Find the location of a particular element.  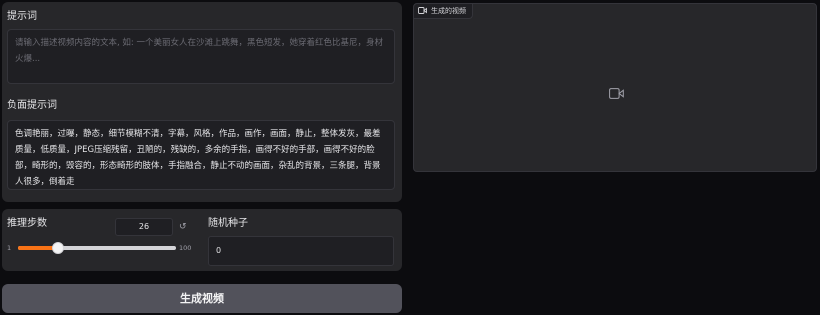

output-video-tag: 生成的视频 is located at coordinates (443, 11).